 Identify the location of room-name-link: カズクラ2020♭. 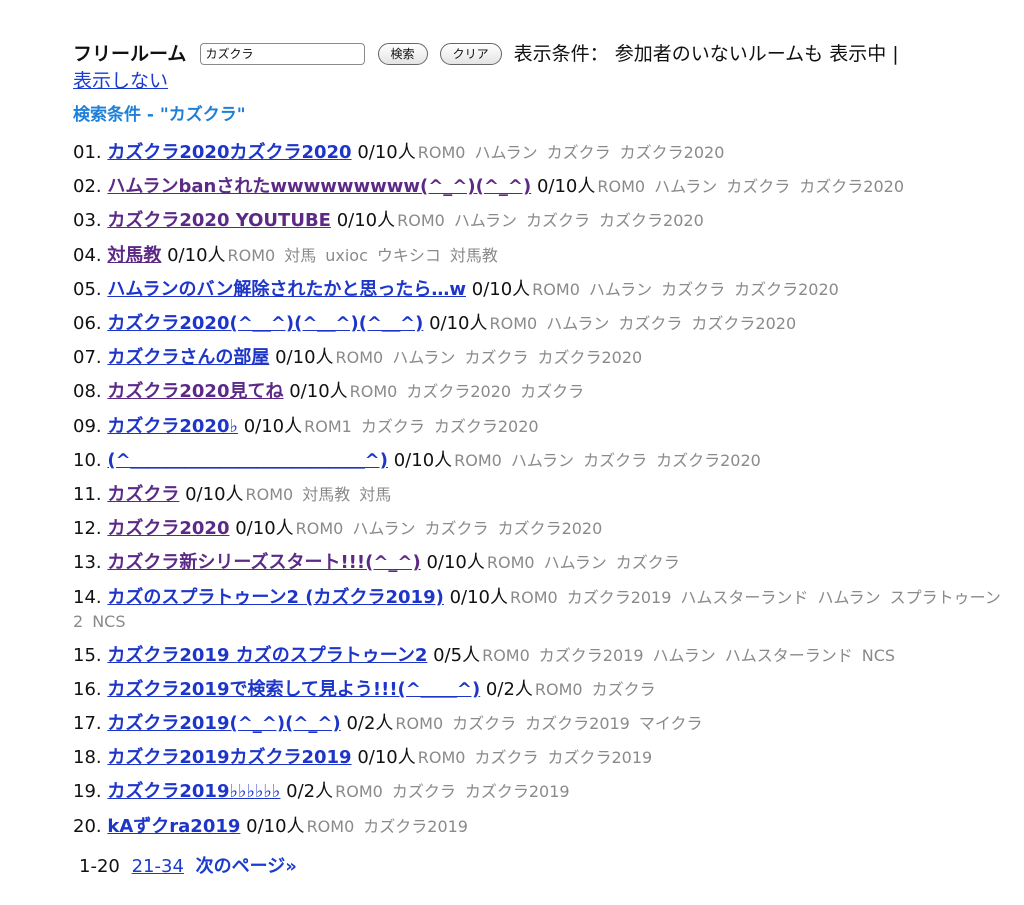
(172, 426).